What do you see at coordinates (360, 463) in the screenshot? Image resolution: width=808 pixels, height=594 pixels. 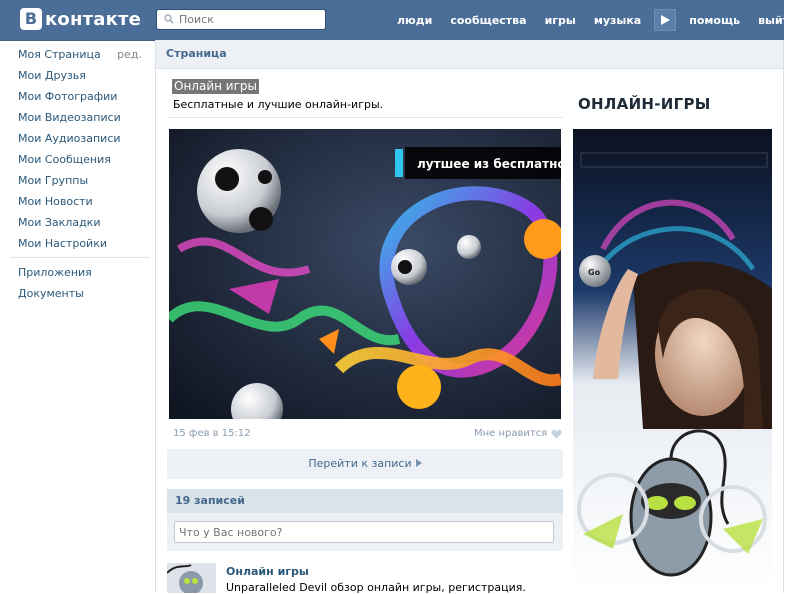 I see `go-to-post-label: Перейти к записи` at bounding box center [360, 463].